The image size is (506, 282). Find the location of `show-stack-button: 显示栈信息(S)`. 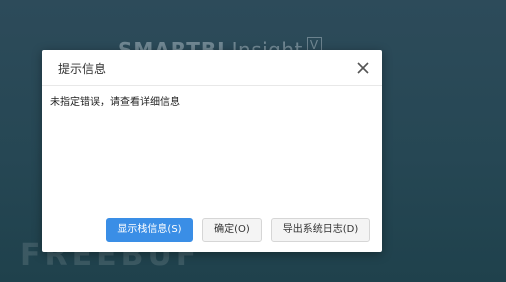

show-stack-button: 显示栈信息(S) is located at coordinates (149, 230).